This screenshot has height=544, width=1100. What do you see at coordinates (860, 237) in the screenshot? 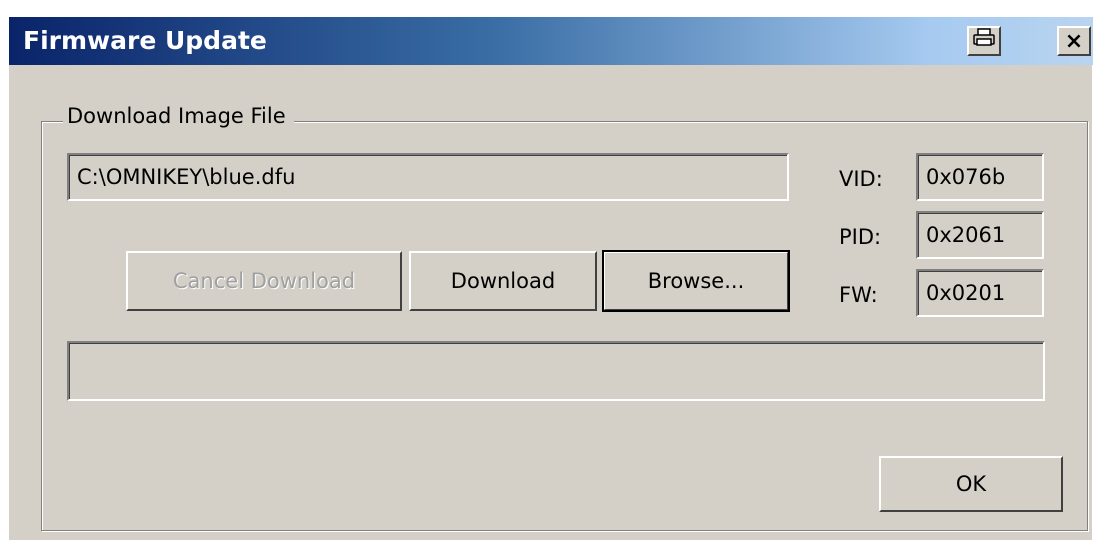
I see `pid-label: PID:` at bounding box center [860, 237].